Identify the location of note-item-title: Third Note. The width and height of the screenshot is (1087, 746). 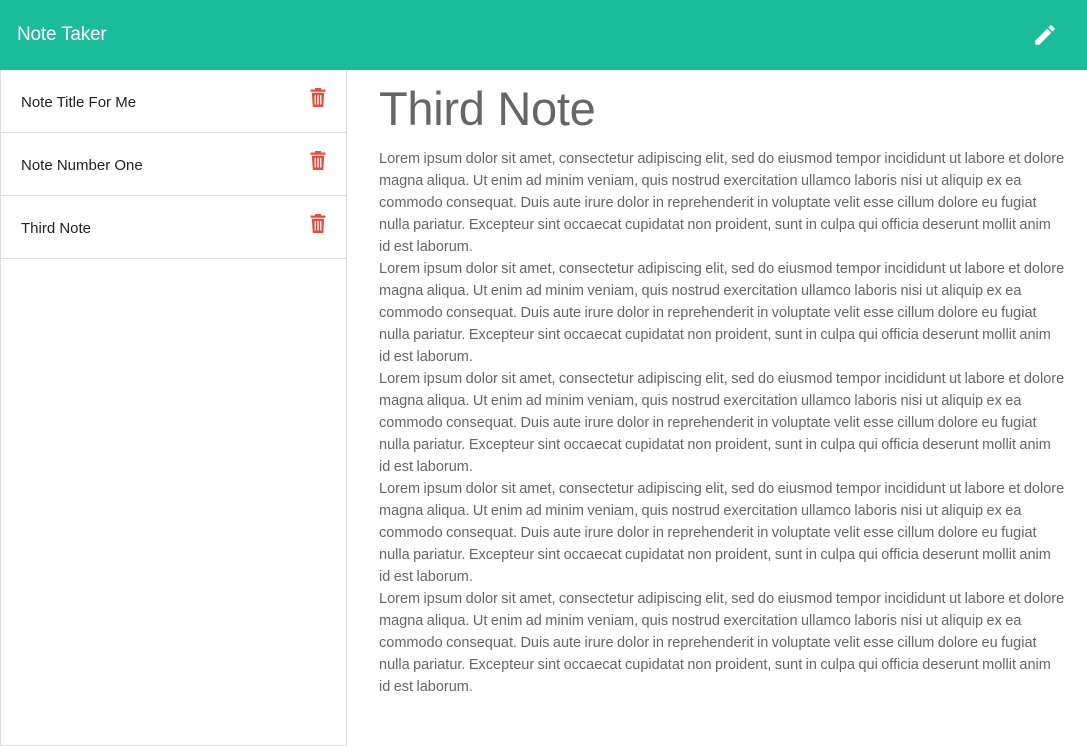
(56, 228).